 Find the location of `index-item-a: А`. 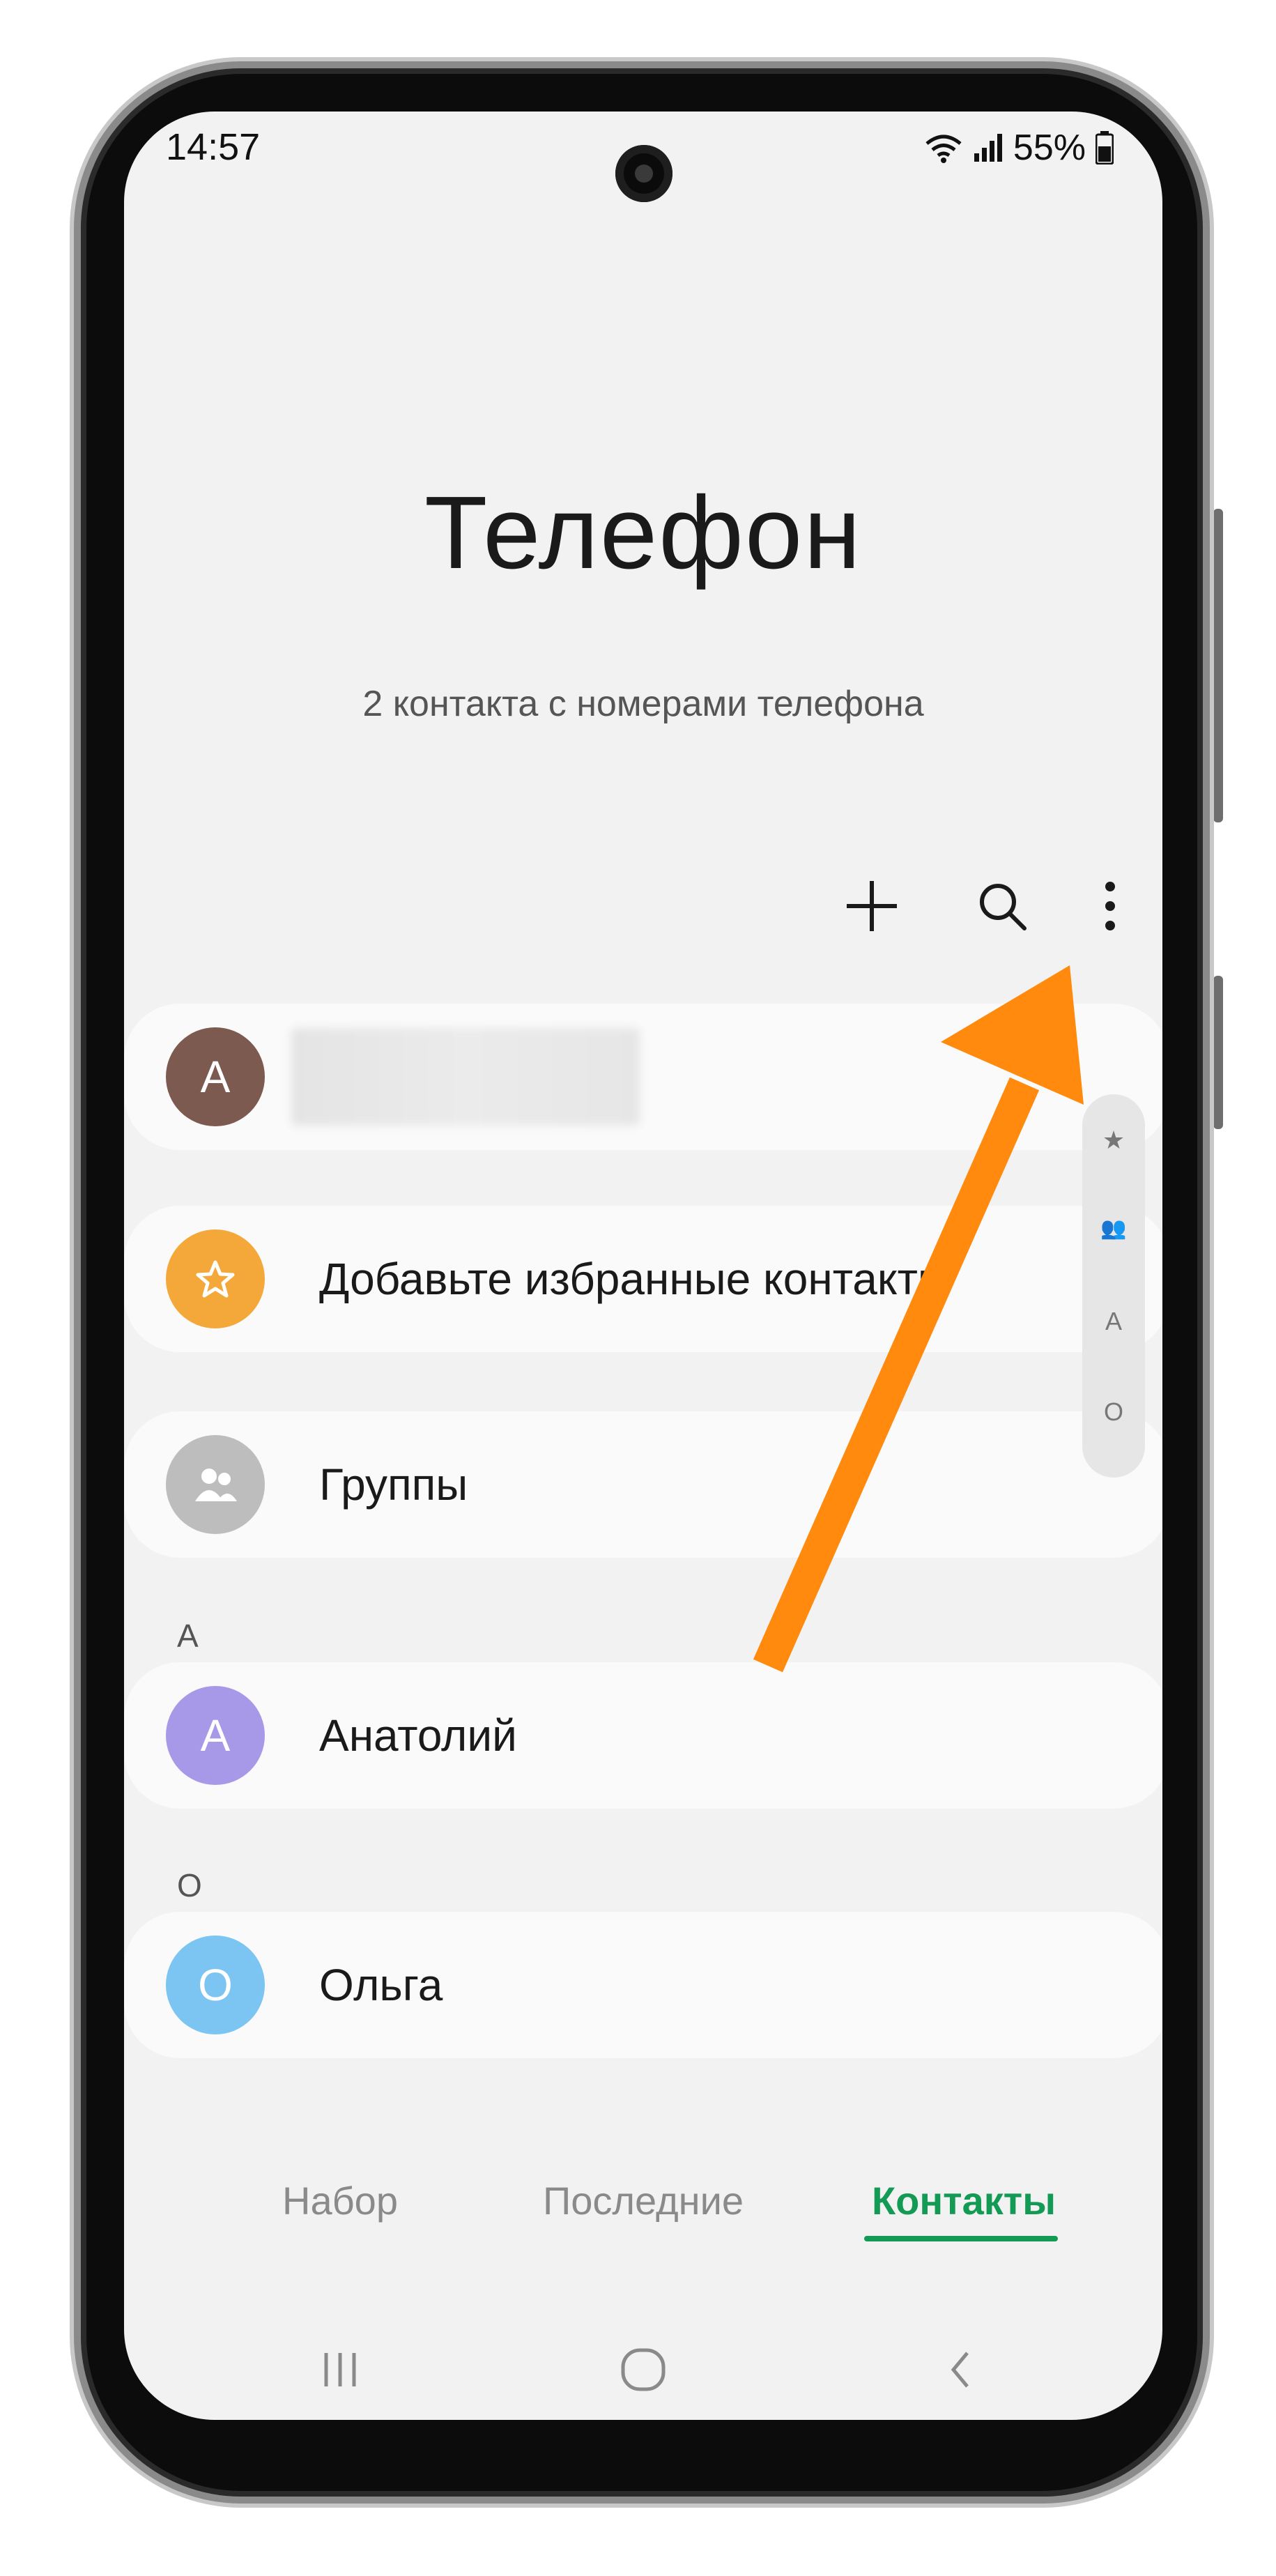

index-item-a: А is located at coordinates (1113, 1321).